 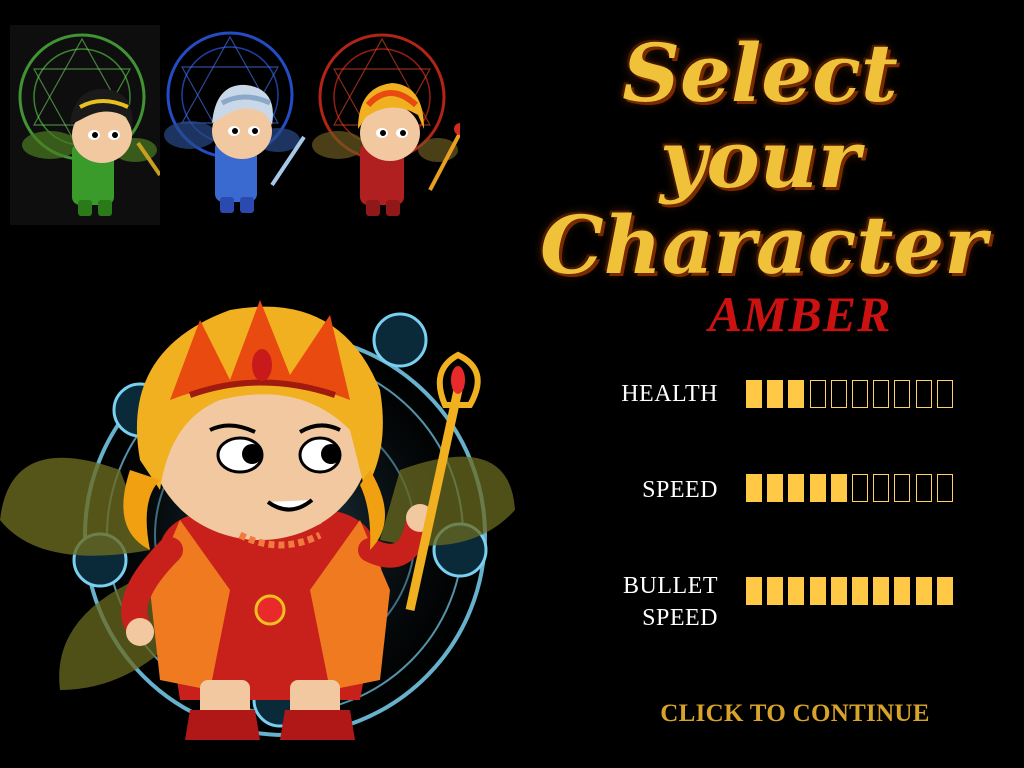 I want to click on stat-label-bullet-speed-line2: SPEED, so click(x=680, y=618).